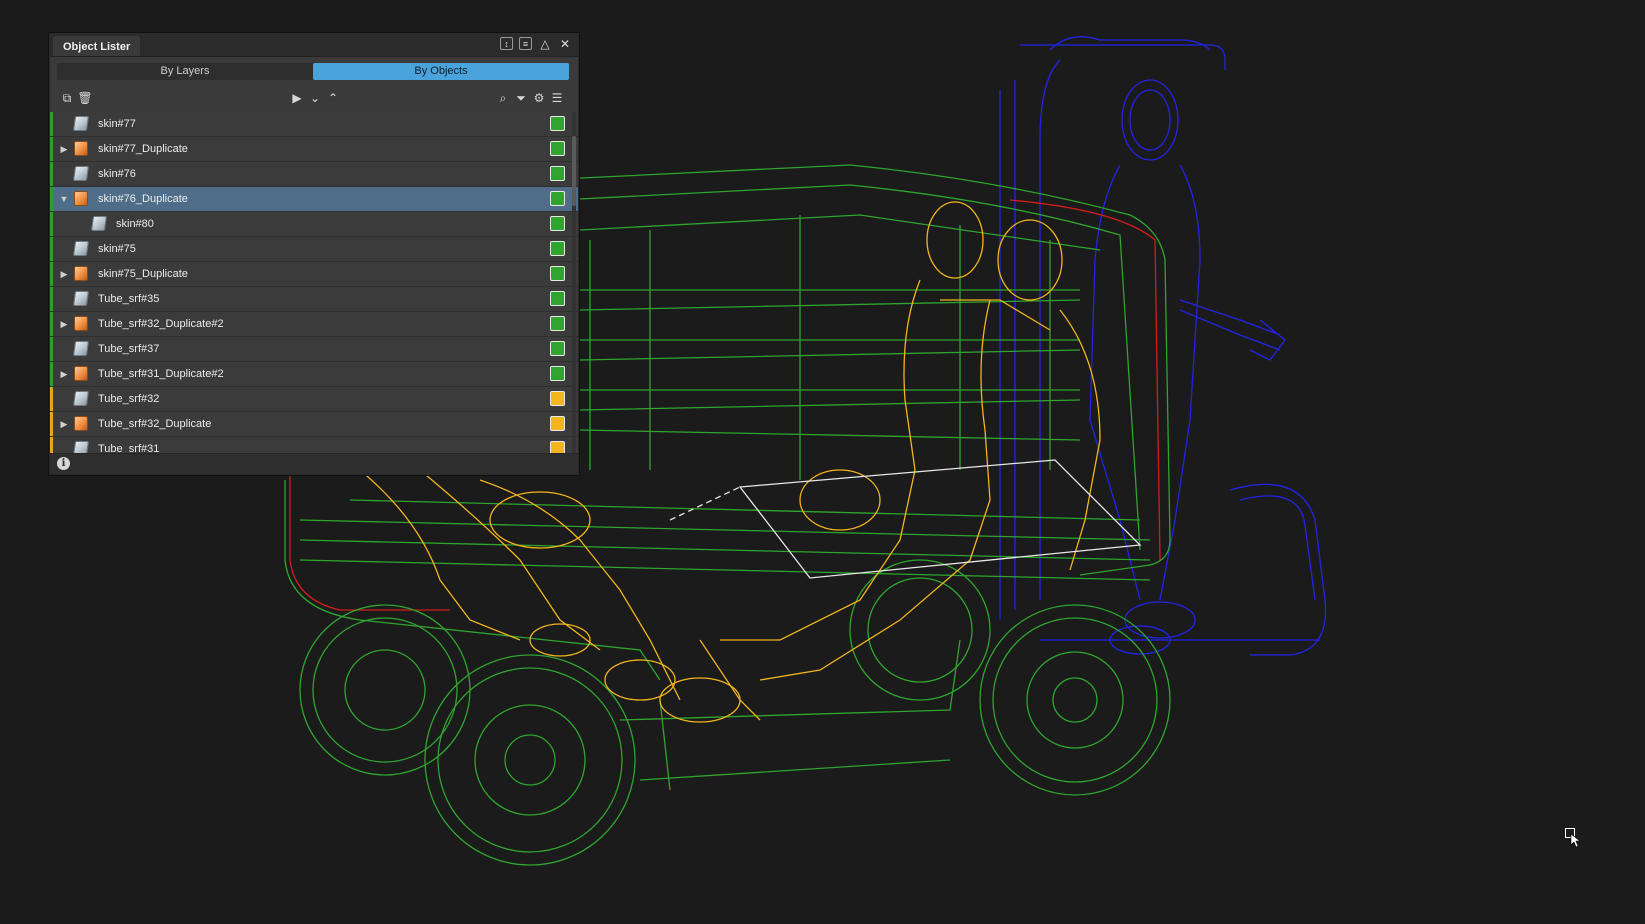 Image resolution: width=1645 pixels, height=924 pixels. I want to click on row-label: Tube_srf#35, so click(129, 299).